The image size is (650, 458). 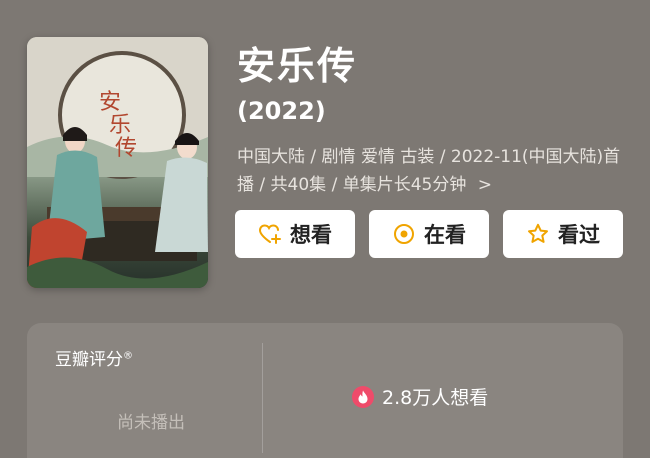 I want to click on svg-text: 传, so click(x=126, y=148).